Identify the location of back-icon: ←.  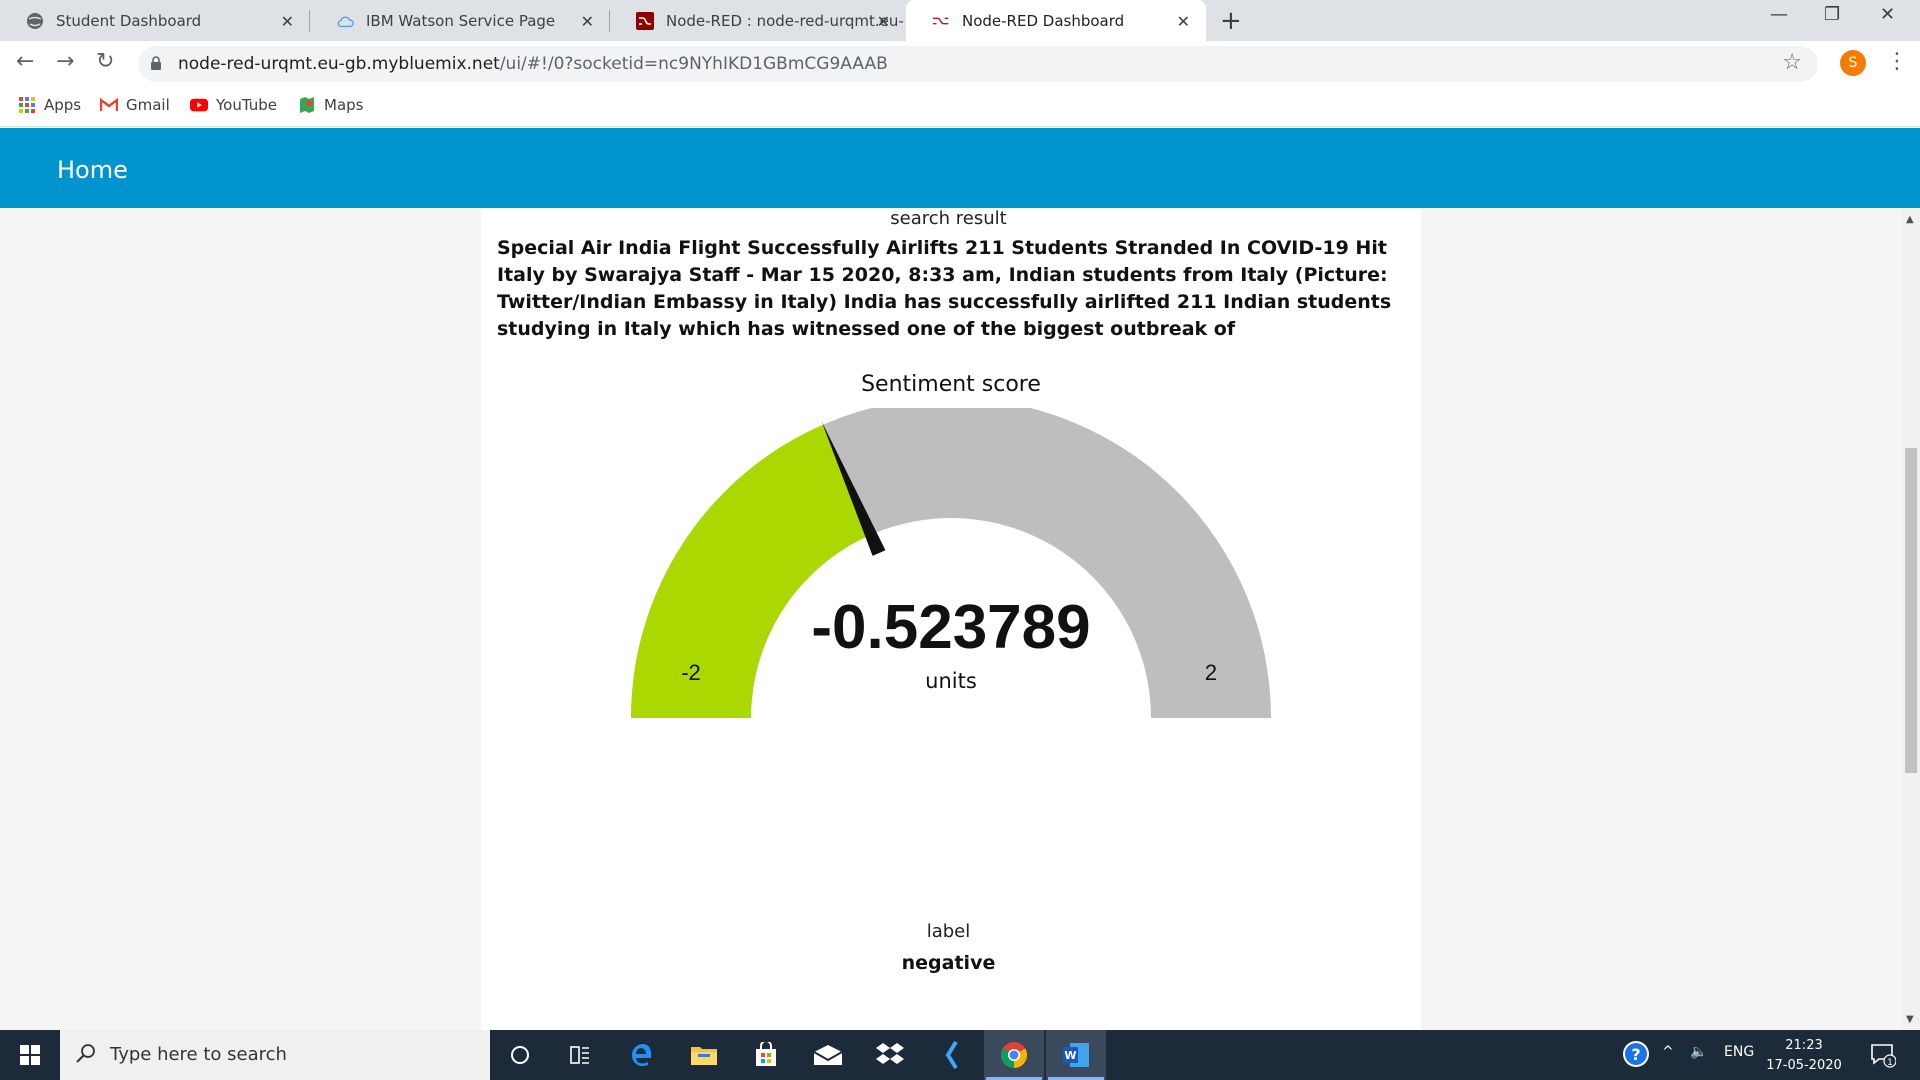
(25, 61).